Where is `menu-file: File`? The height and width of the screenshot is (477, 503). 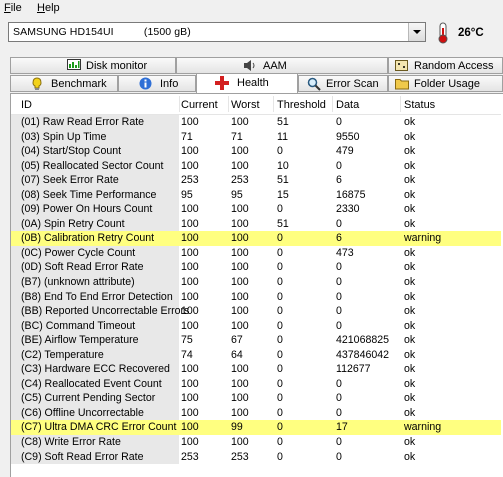
menu-file: File is located at coordinates (13, 8).